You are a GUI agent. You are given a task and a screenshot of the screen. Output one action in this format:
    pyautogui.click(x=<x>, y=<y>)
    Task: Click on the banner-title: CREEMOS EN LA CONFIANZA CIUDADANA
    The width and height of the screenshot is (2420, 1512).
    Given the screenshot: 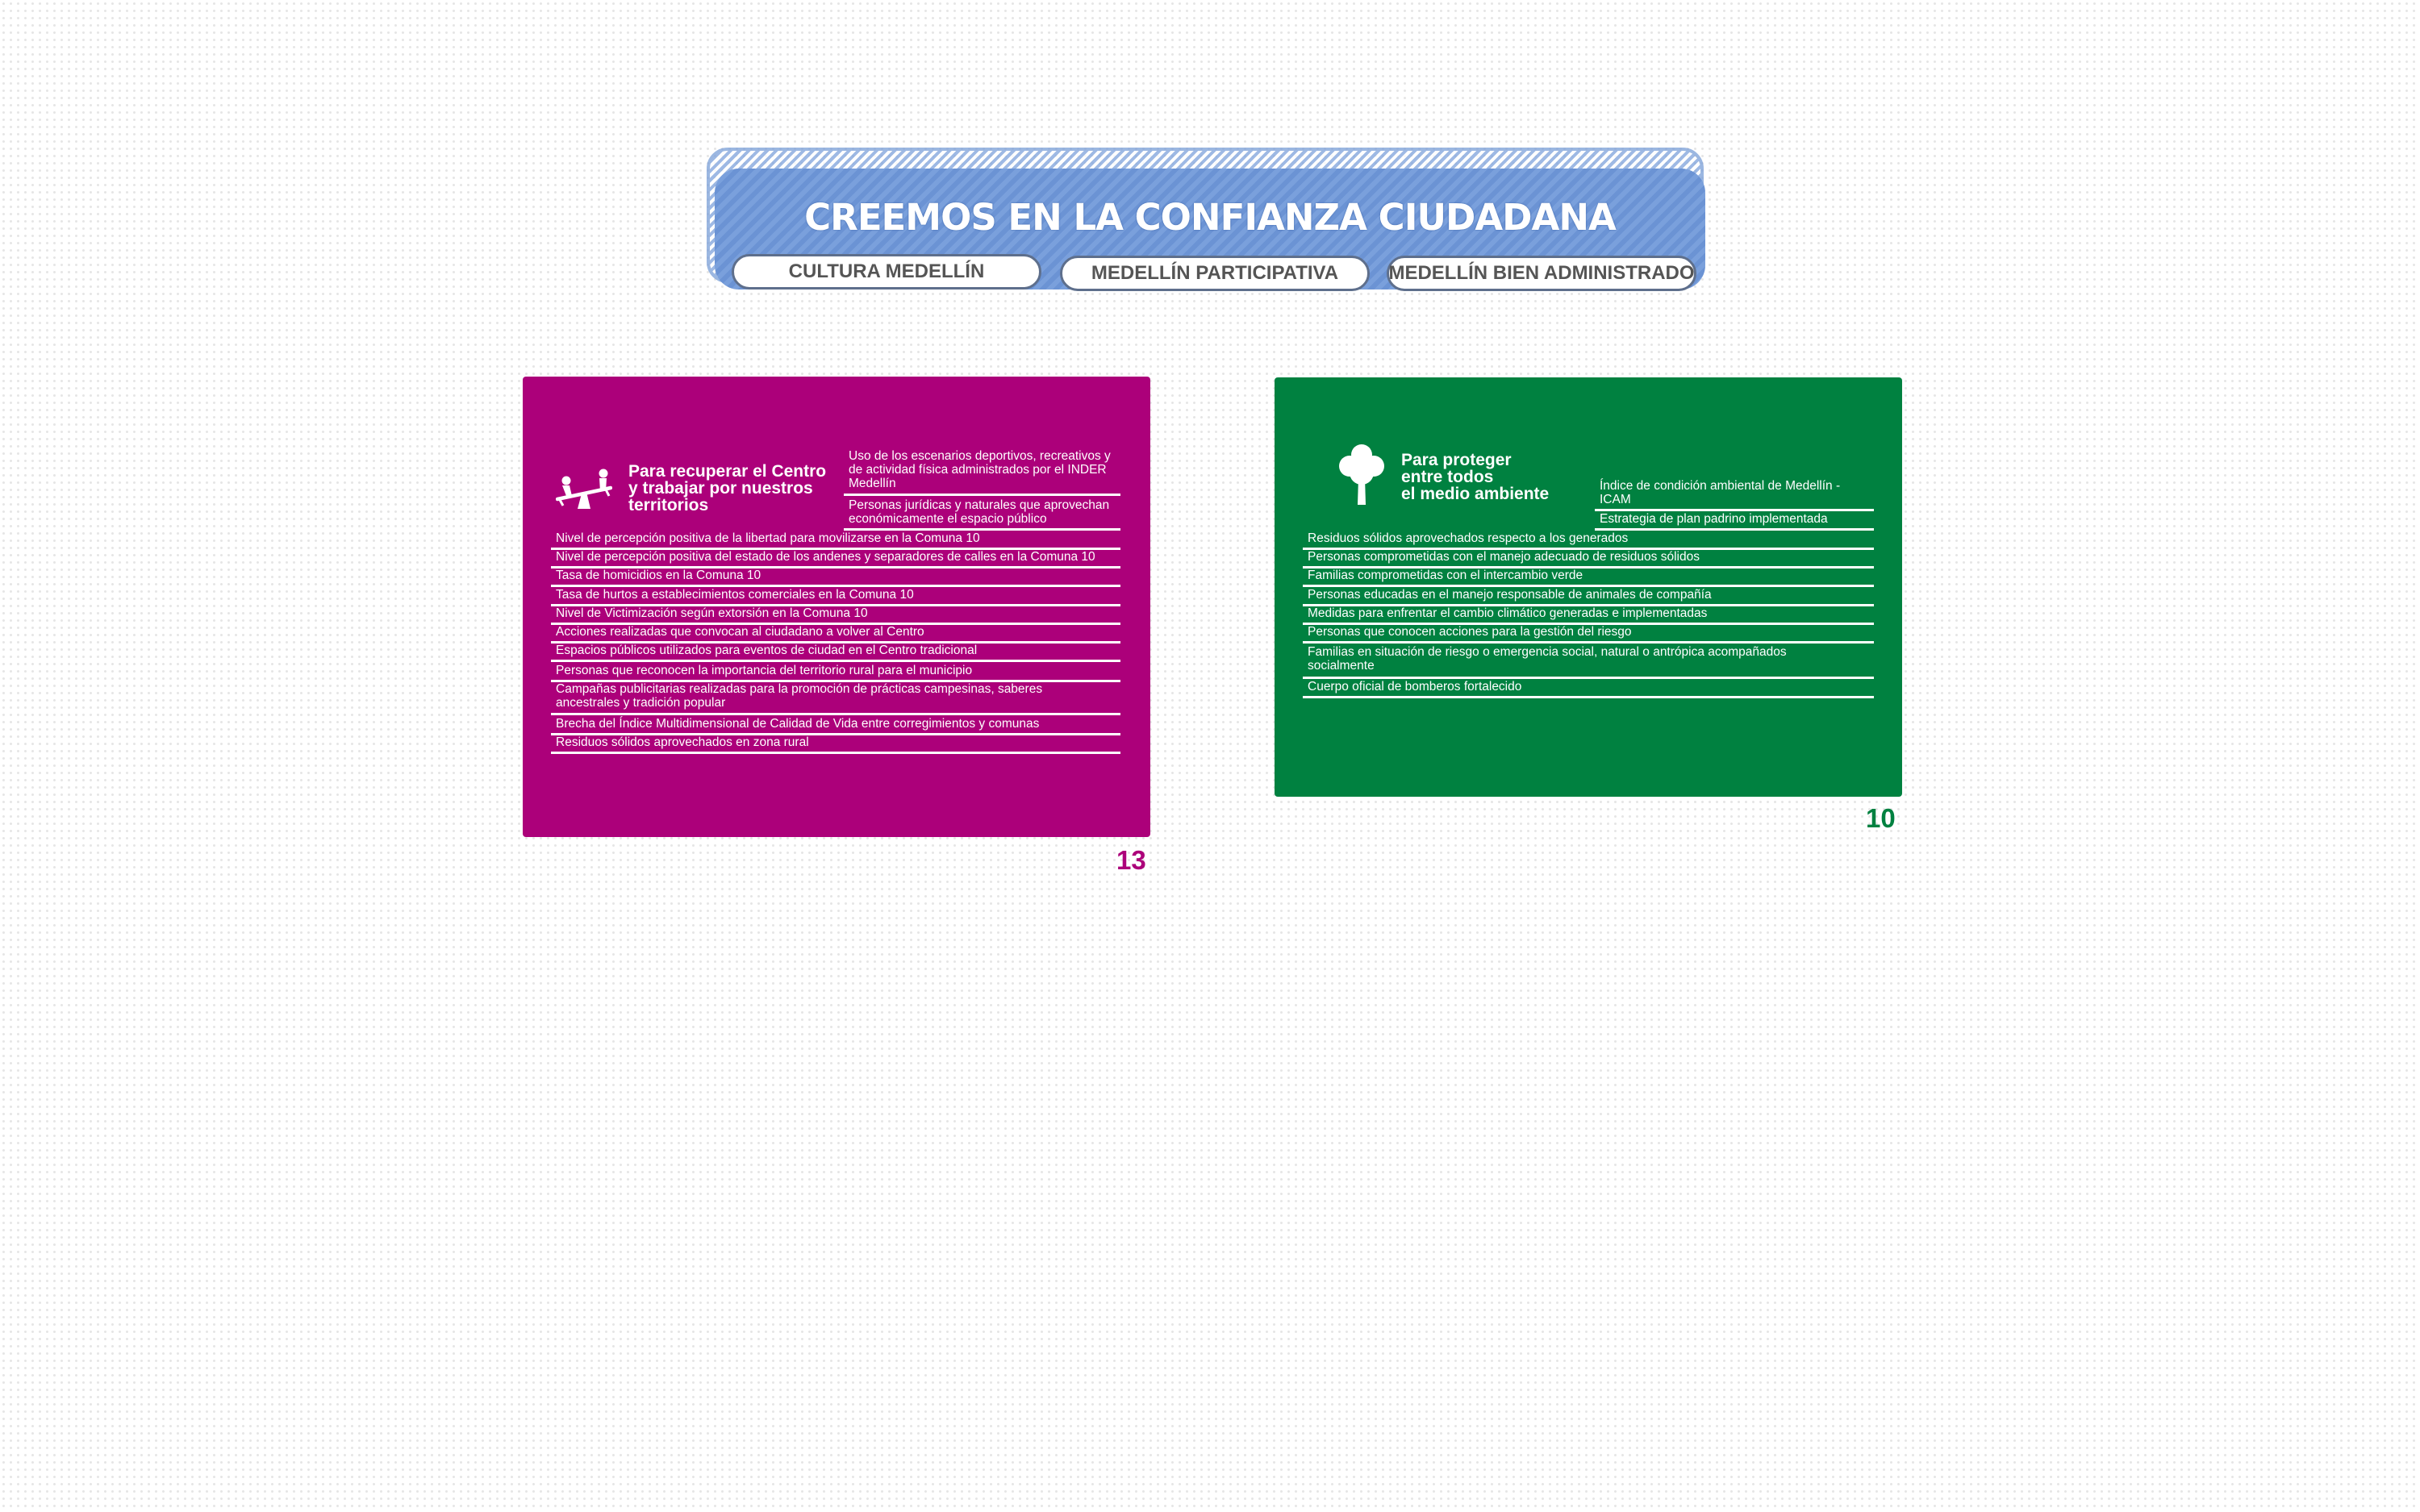 What is the action you would take?
    pyautogui.click(x=1210, y=218)
    